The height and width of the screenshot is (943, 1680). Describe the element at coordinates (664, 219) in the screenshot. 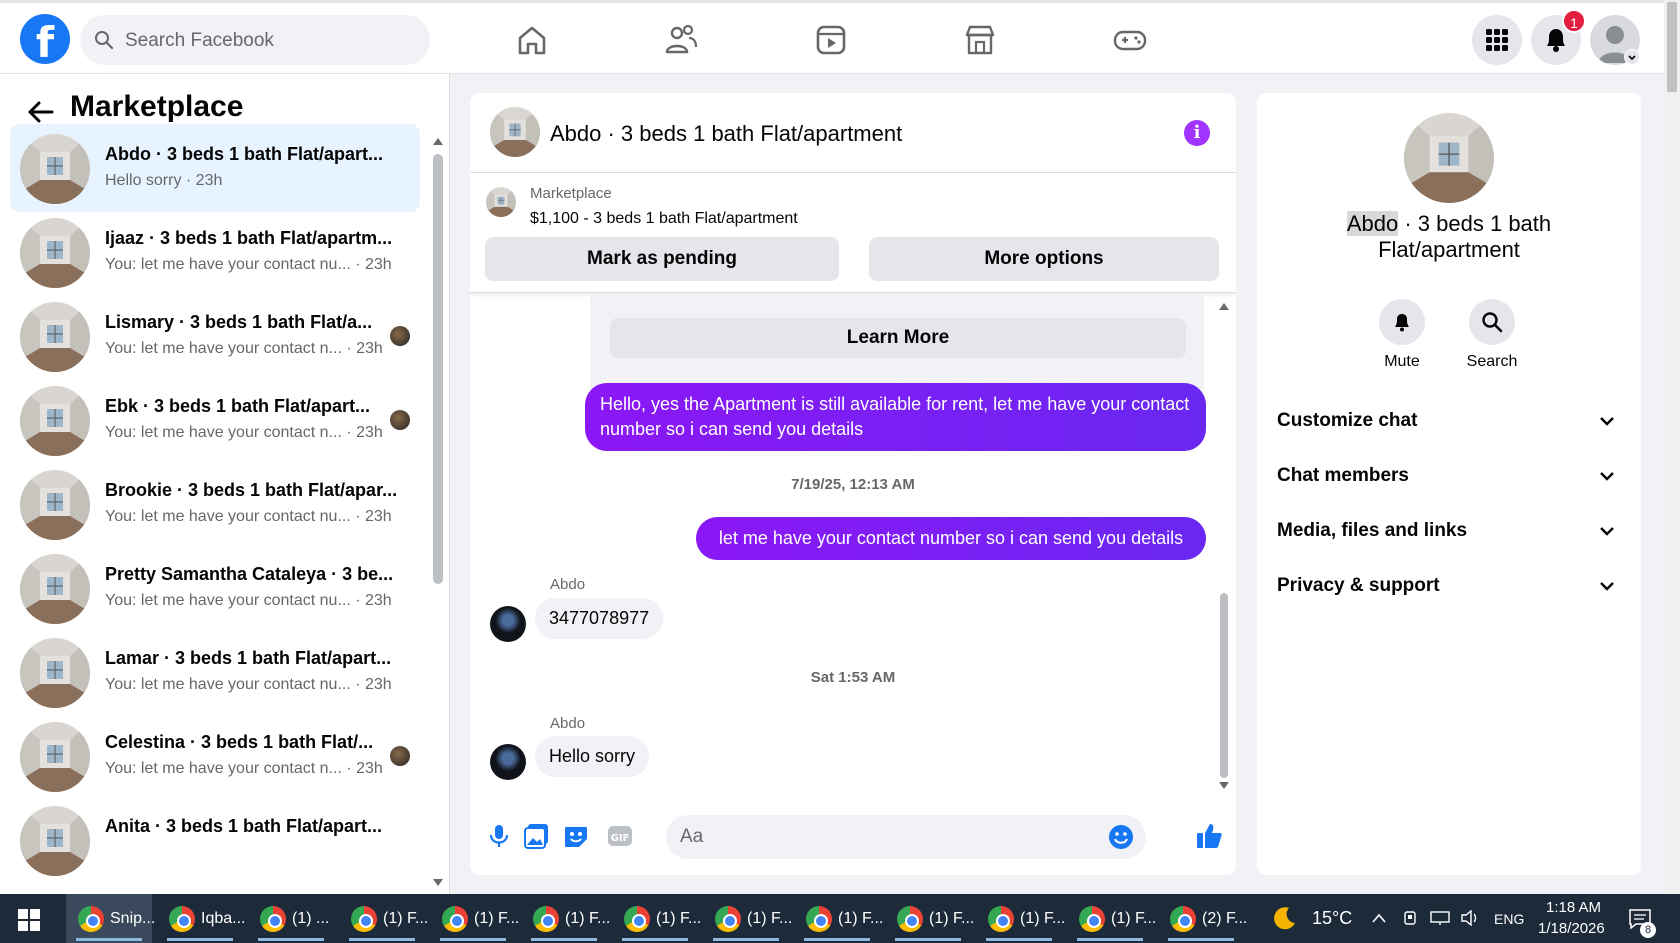

I see `listing-price-title: $1,100 - 3 beds 1 bath Flat/apartment` at that location.